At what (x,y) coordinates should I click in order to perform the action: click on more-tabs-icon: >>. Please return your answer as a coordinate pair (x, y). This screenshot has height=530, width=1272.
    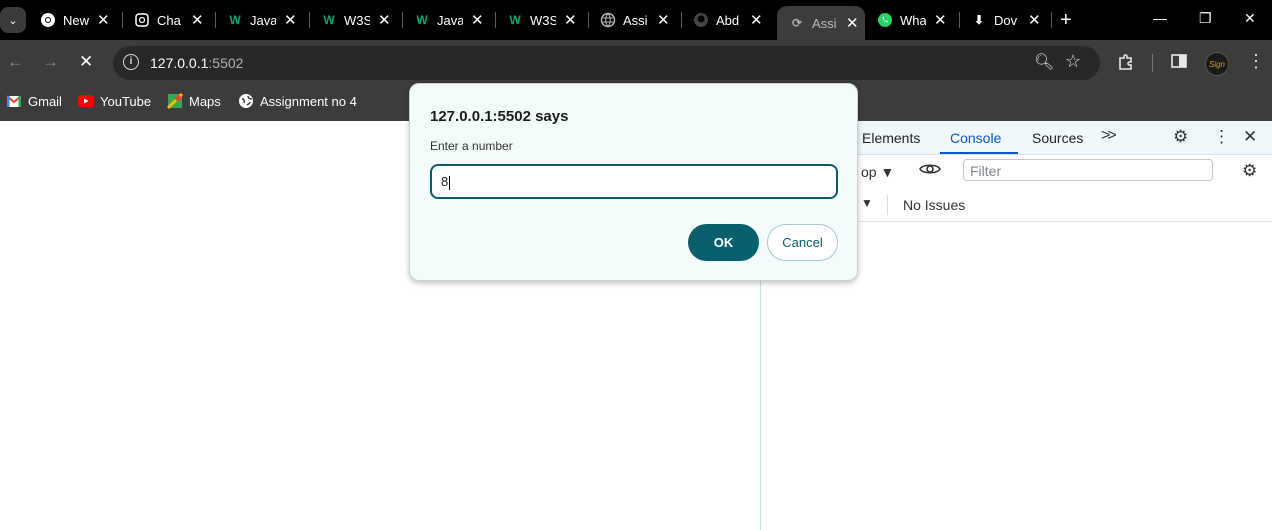
    Looking at the image, I should click on (1109, 136).